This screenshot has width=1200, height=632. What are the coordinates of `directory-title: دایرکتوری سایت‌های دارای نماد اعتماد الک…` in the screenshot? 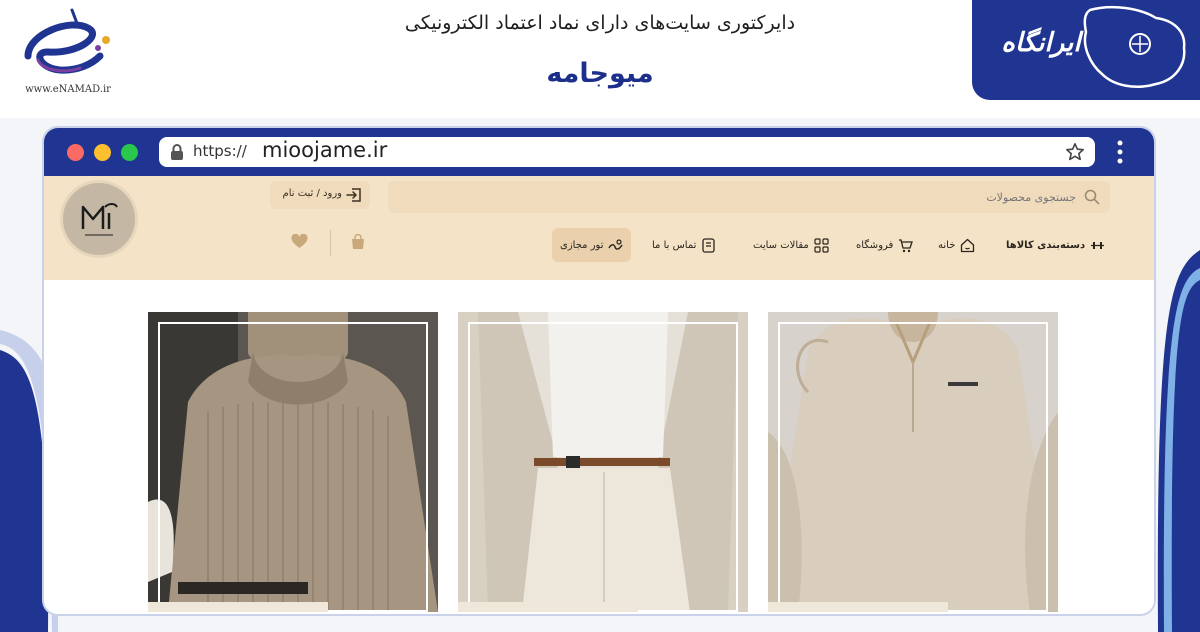 It's located at (600, 23).